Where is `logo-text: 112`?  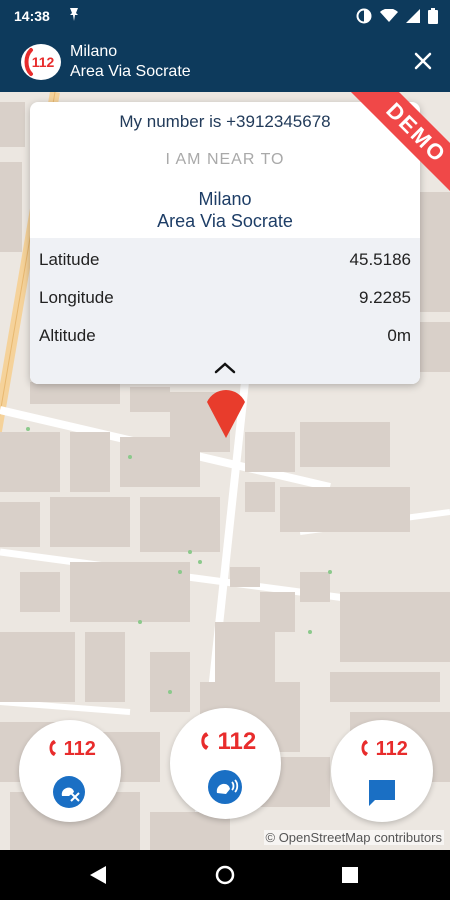 logo-text: 112 is located at coordinates (43, 62).